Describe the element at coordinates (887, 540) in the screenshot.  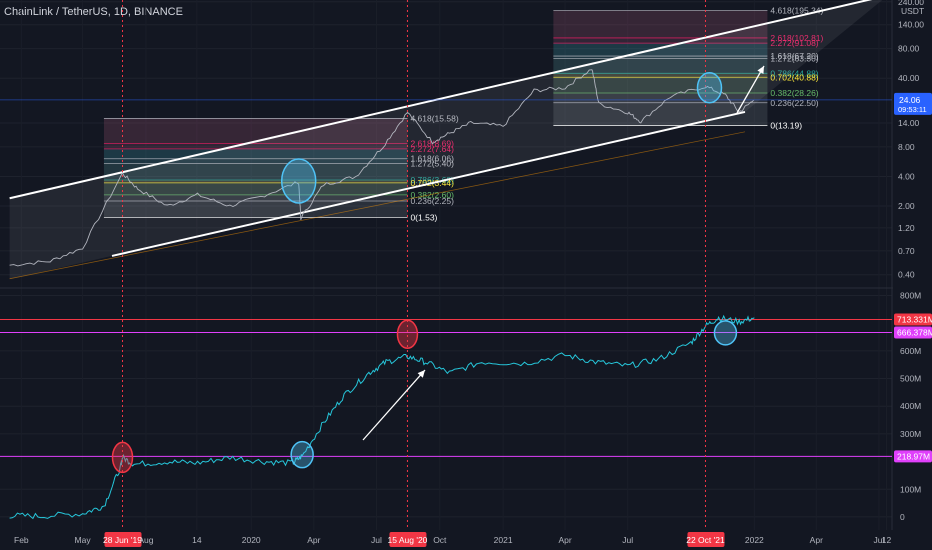
I see `time-tick-label: 12` at that location.